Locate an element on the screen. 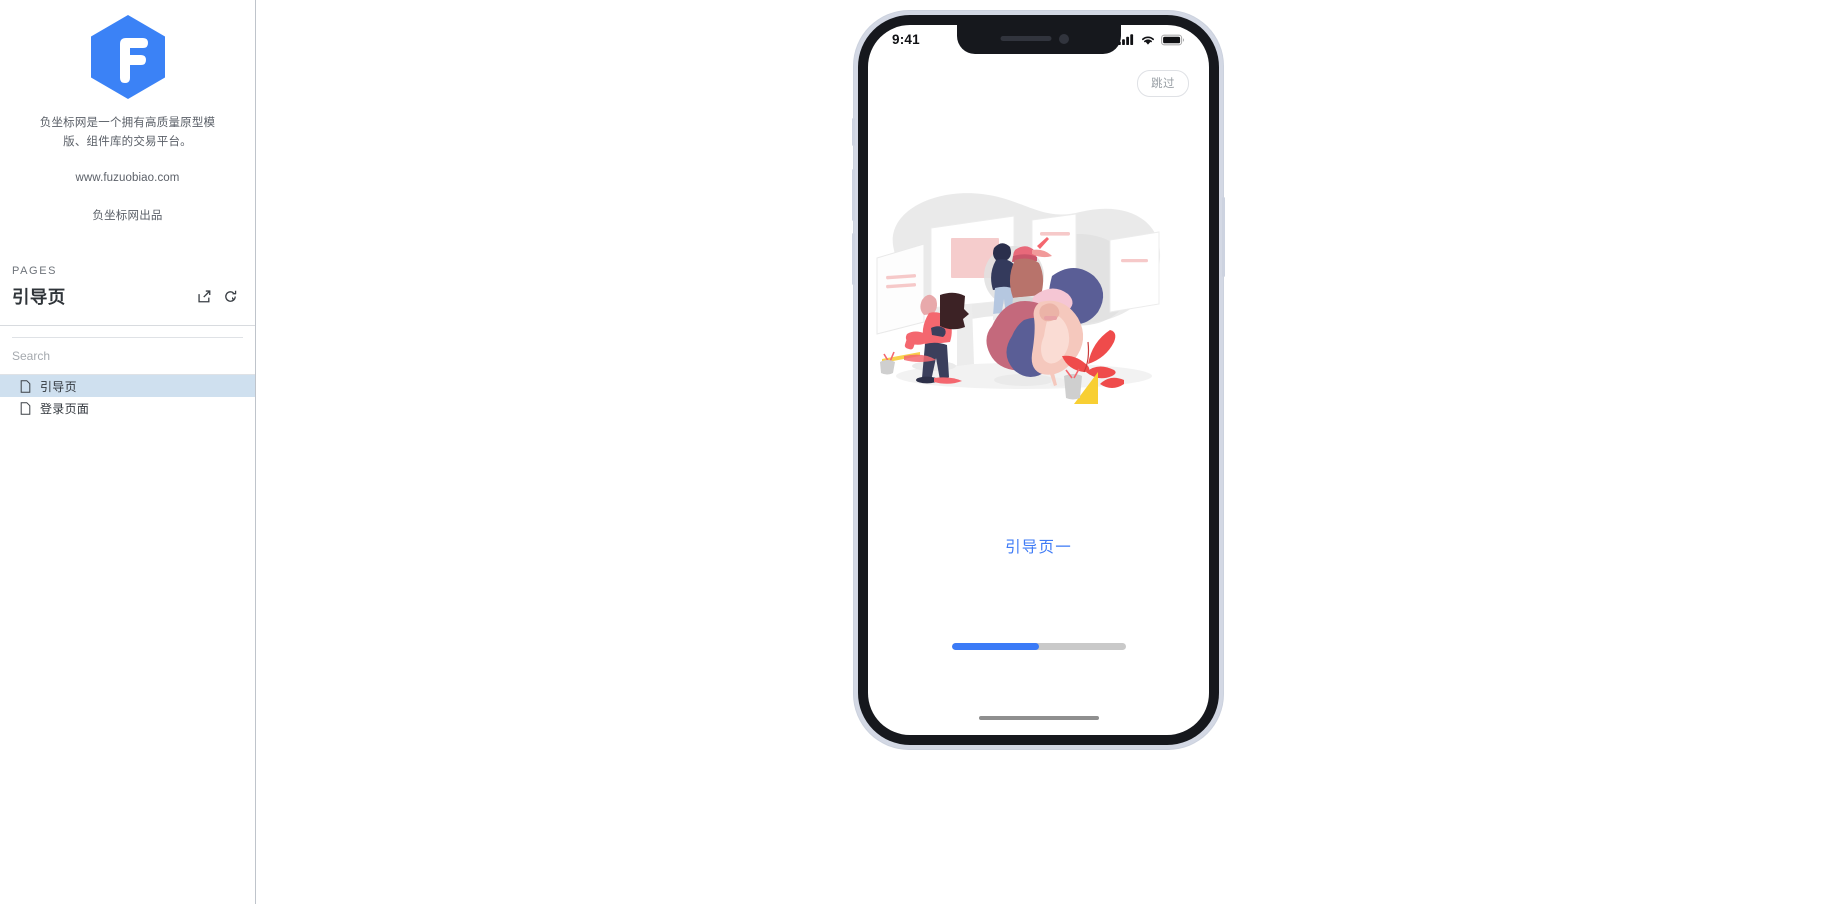  list-item-label: 引导页 is located at coordinates (58, 386).